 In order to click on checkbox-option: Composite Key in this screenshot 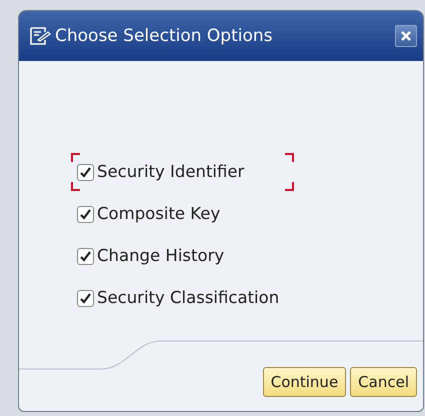, I will do `click(145, 214)`.